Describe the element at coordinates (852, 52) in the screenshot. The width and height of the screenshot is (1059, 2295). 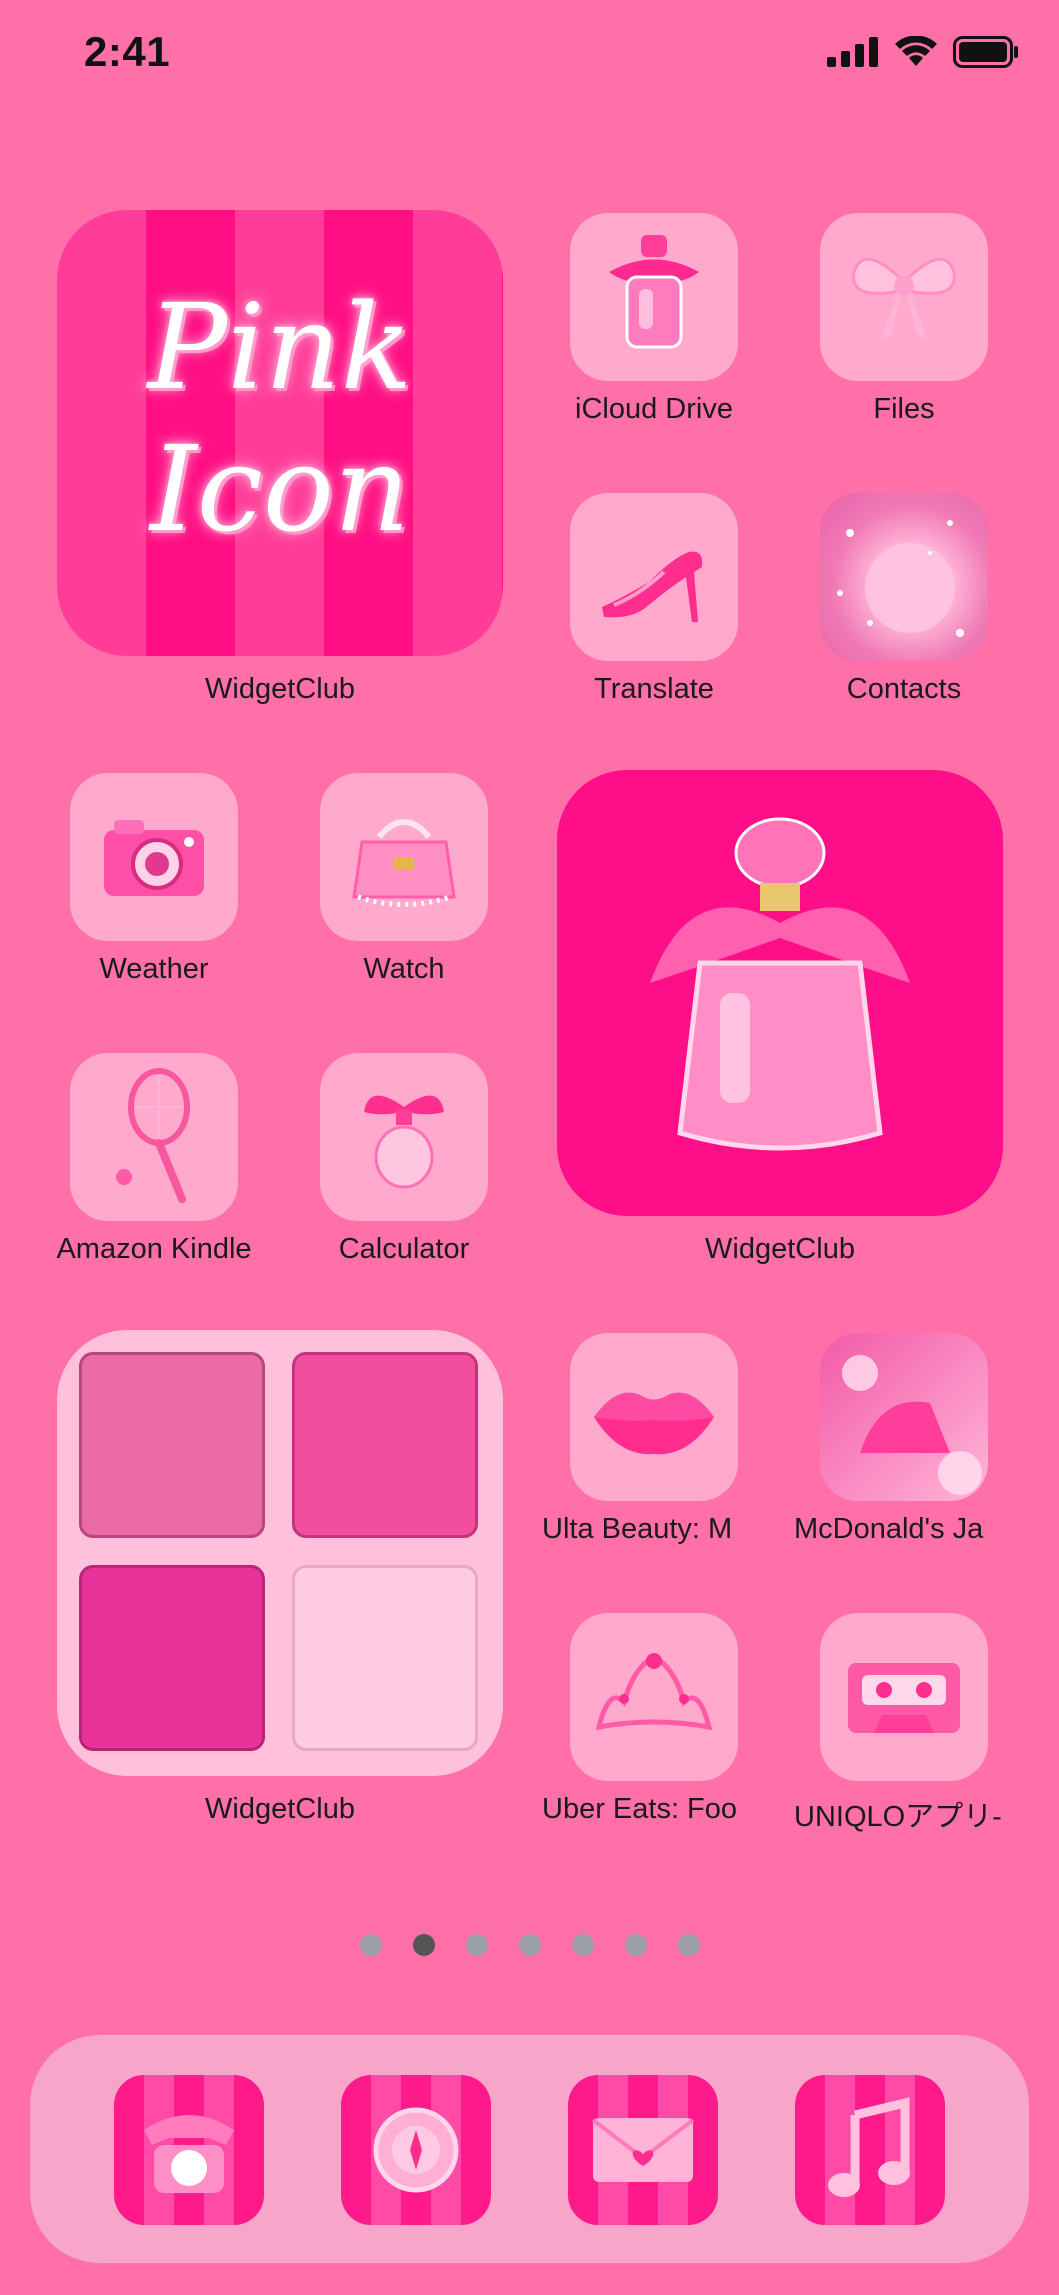
I see `cellular-signal-icon` at that location.